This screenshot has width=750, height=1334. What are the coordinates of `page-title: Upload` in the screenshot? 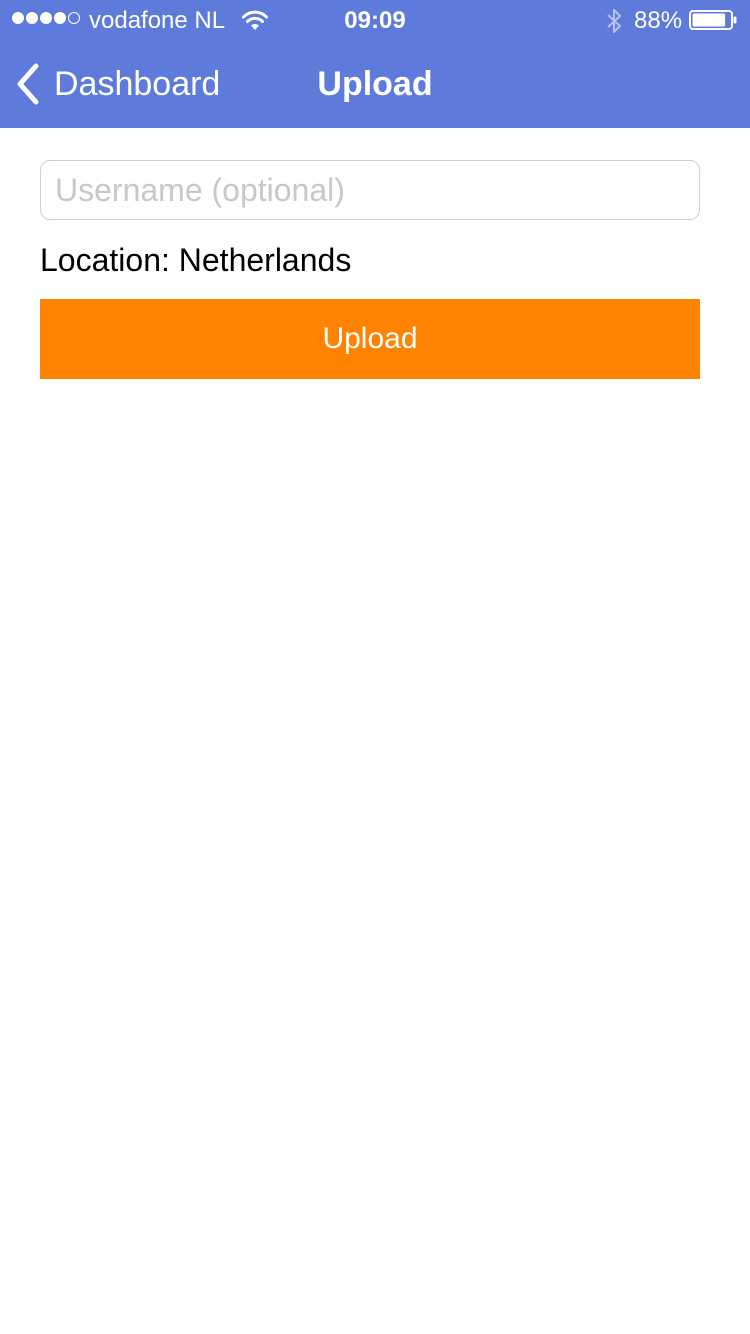 It's located at (375, 84).